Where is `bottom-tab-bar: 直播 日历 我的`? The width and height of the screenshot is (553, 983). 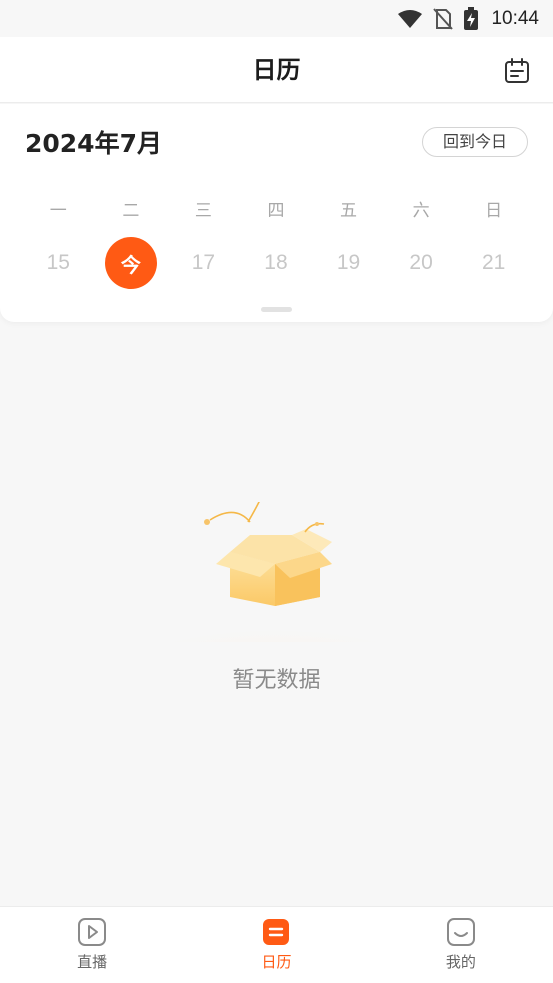
bottom-tab-bar: 直播 日历 我的 is located at coordinates (276, 944).